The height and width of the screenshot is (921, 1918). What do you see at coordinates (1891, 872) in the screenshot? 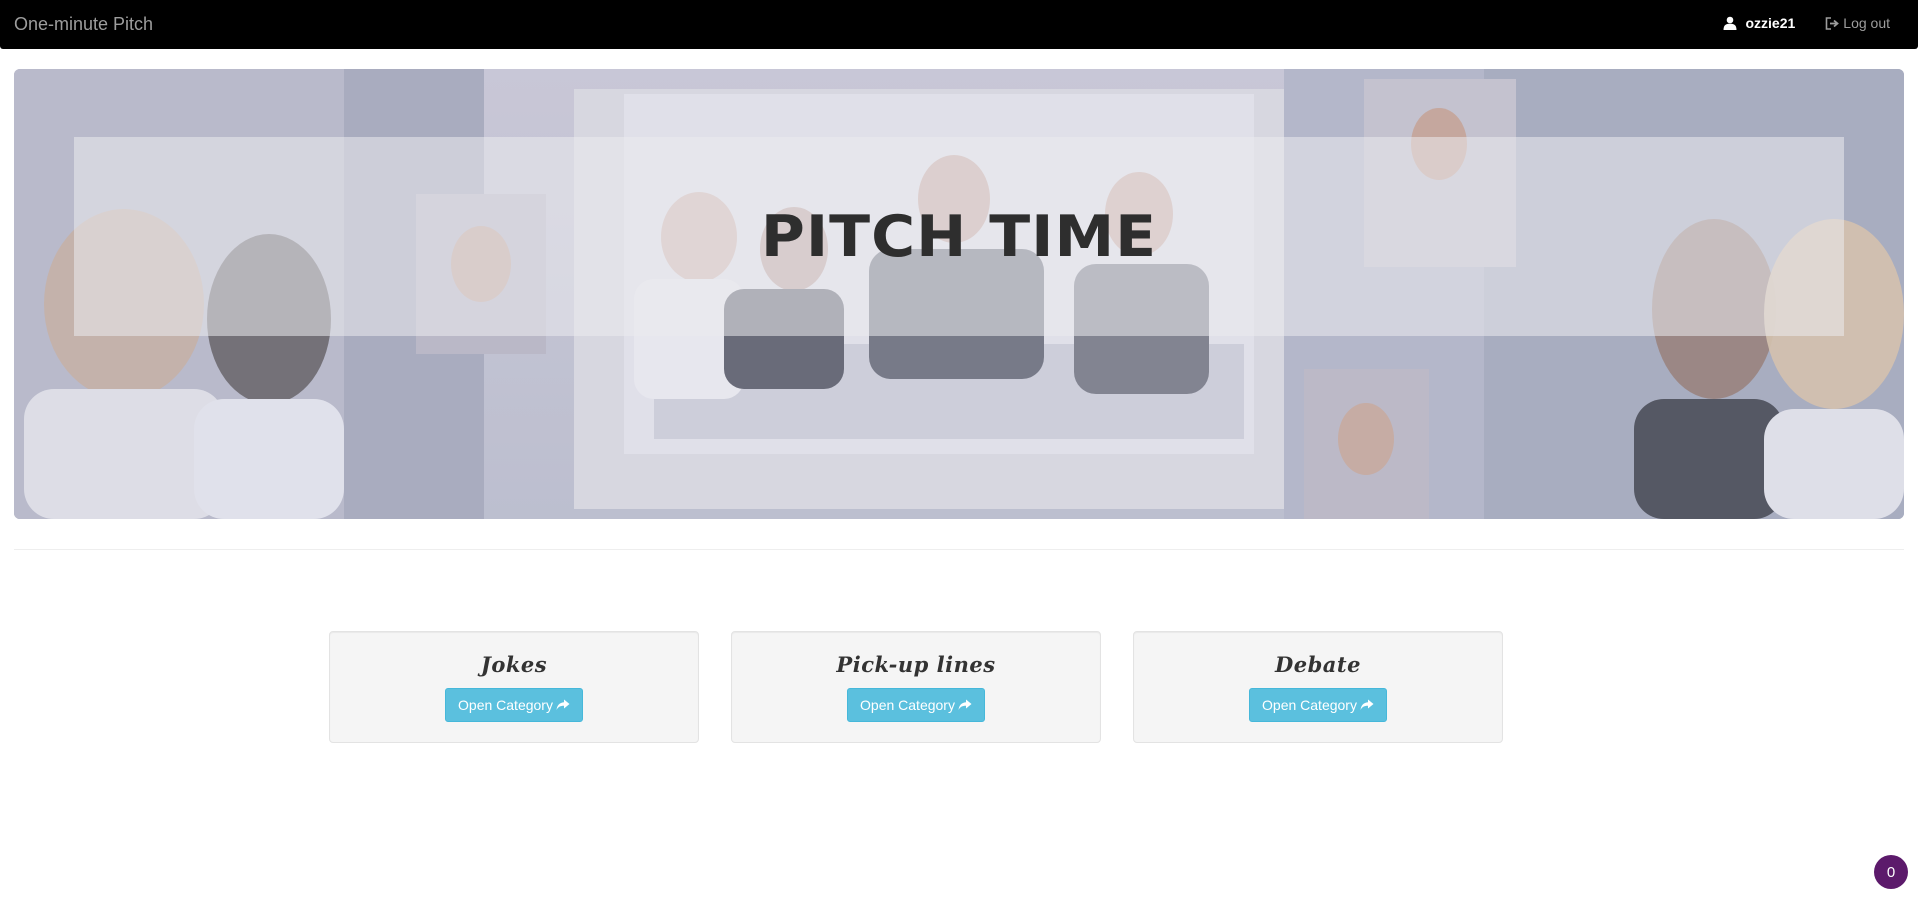
I see `notification-count-badge: 0` at bounding box center [1891, 872].